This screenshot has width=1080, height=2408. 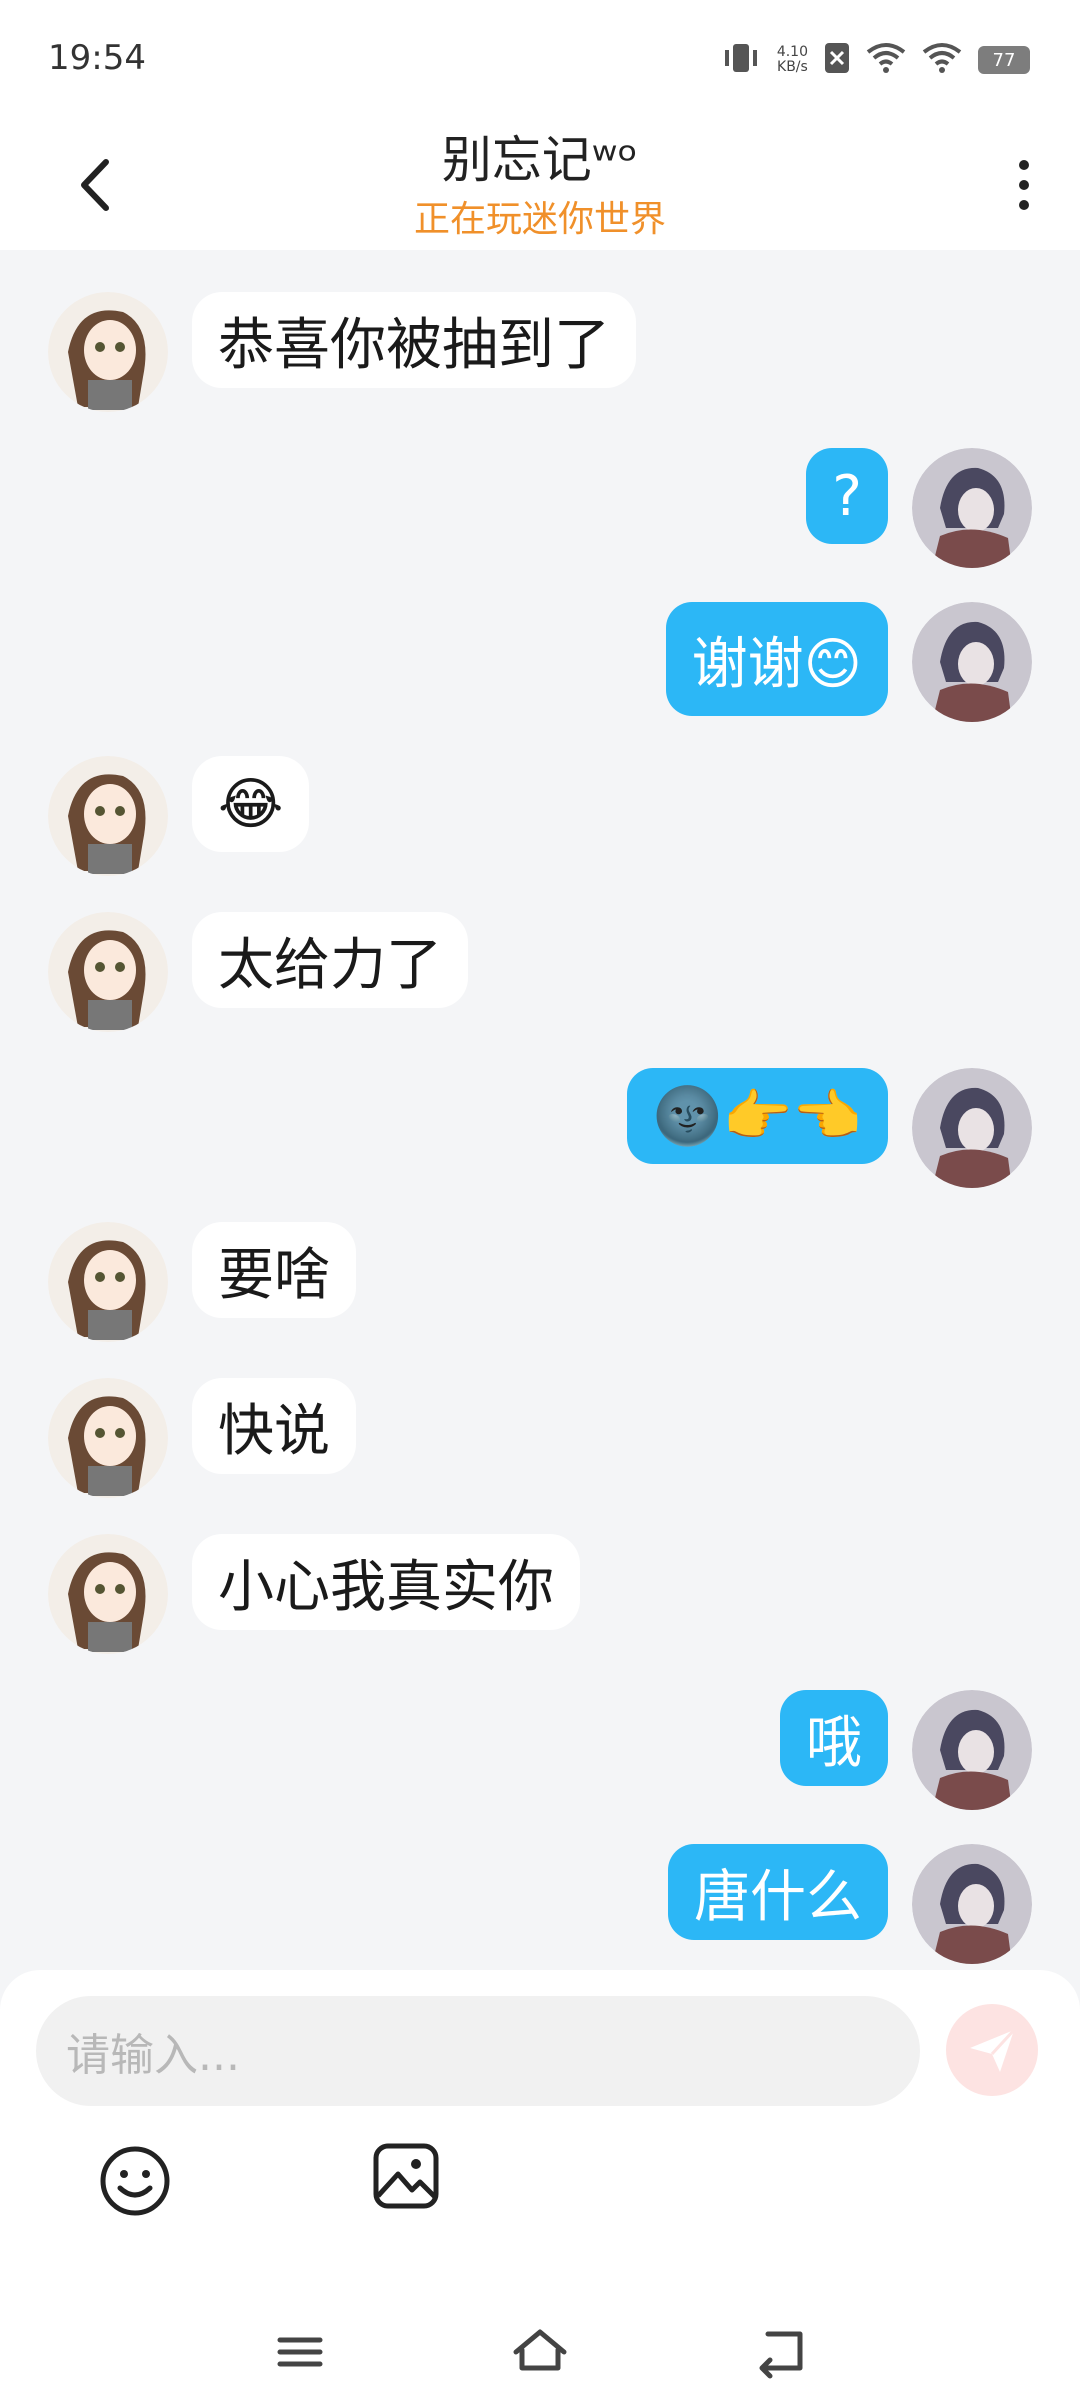 I want to click on wifi-icon, so click(x=886, y=60).